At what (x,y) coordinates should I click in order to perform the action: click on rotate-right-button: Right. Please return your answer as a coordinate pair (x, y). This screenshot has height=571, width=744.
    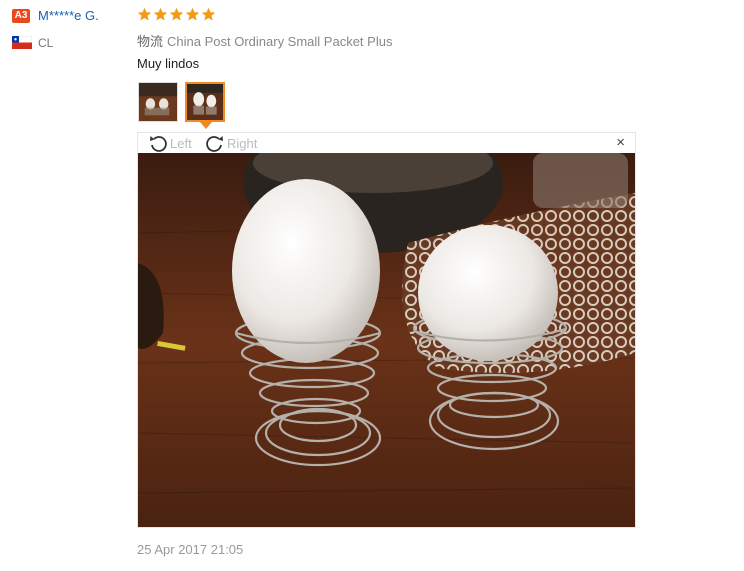
    Looking at the image, I should click on (231, 143).